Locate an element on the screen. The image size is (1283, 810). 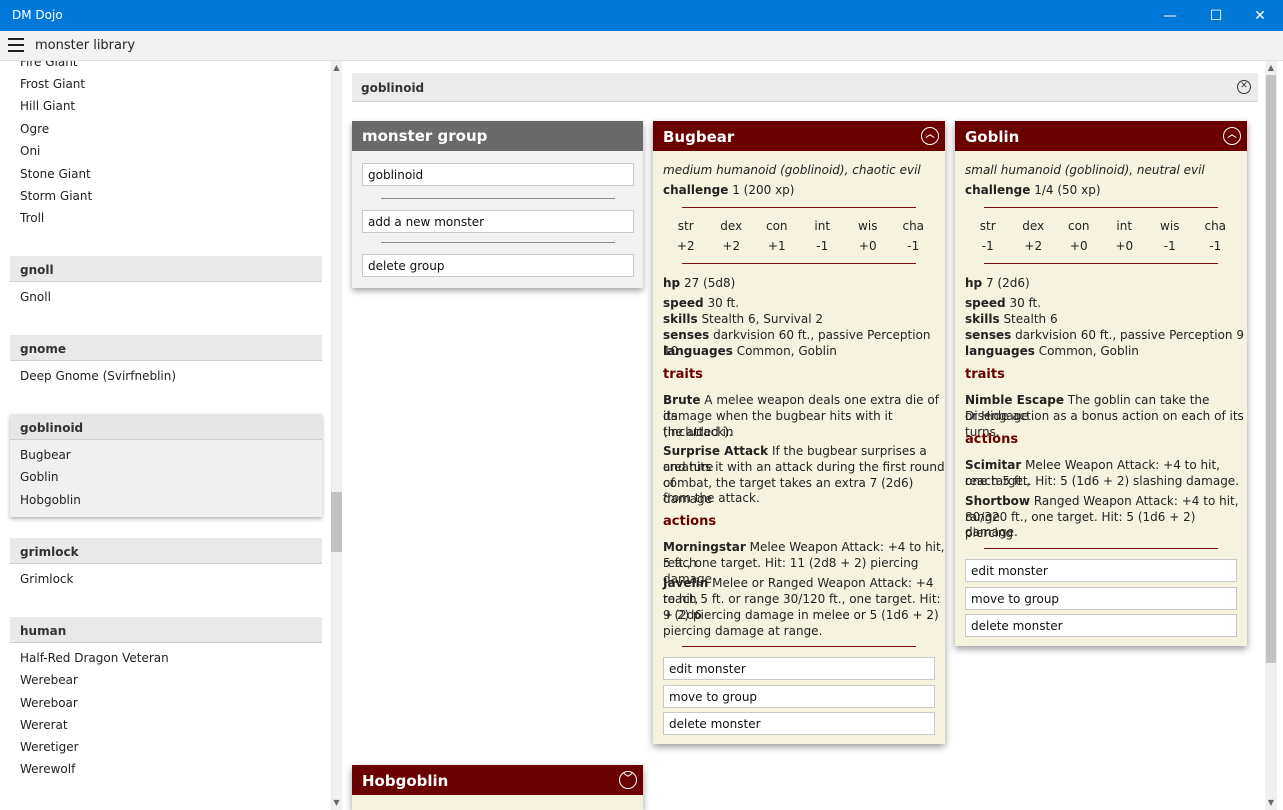
close-window-button: ✕ is located at coordinates (1260, 15).